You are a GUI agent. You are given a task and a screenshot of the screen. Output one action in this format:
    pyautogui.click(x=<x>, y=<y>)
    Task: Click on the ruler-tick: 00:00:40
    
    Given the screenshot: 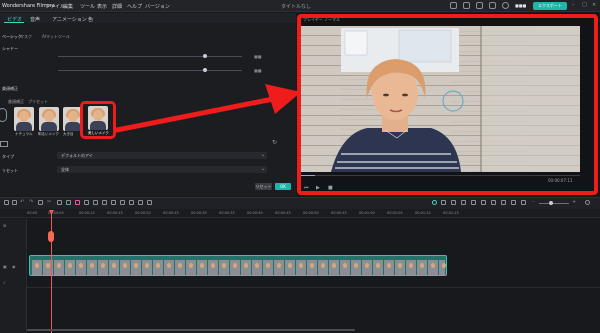 What is the action you would take?
    pyautogui.click(x=255, y=213)
    